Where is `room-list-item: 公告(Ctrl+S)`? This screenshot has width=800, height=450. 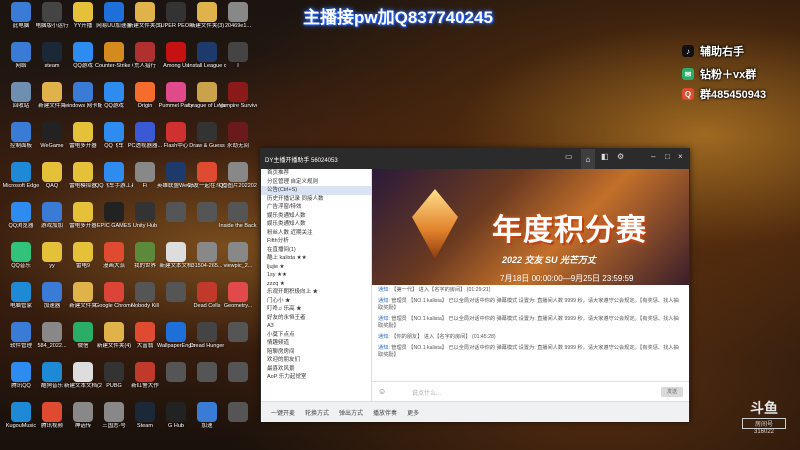 room-list-item: 公告(Ctrl+S) is located at coordinates (316, 190).